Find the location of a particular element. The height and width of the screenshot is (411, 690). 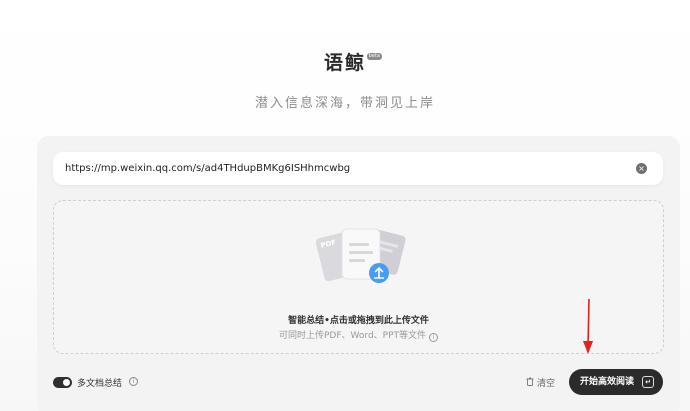

multi-doc-toggle is located at coordinates (62, 382).